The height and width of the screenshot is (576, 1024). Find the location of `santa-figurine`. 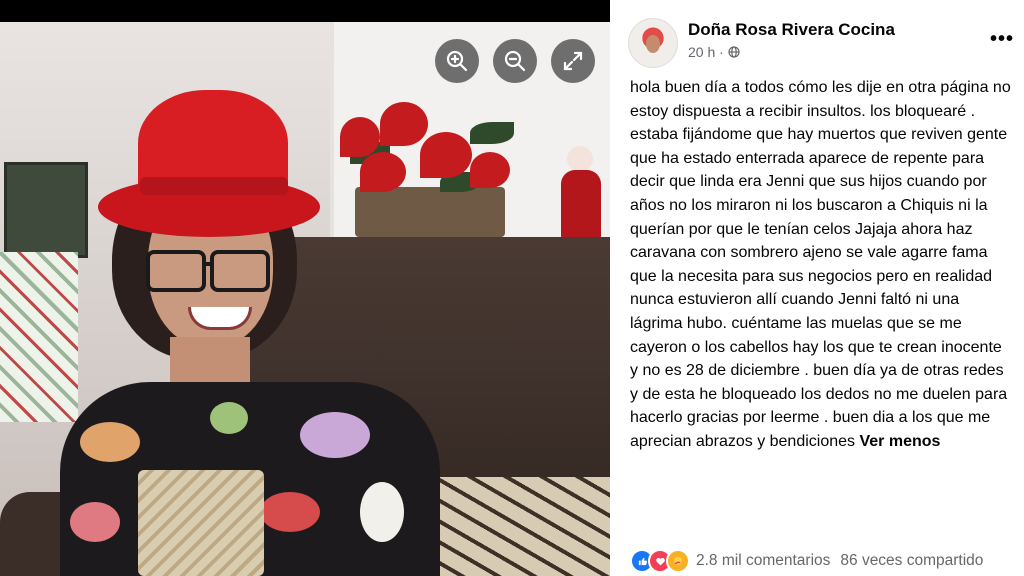

santa-figurine is located at coordinates (580, 187).